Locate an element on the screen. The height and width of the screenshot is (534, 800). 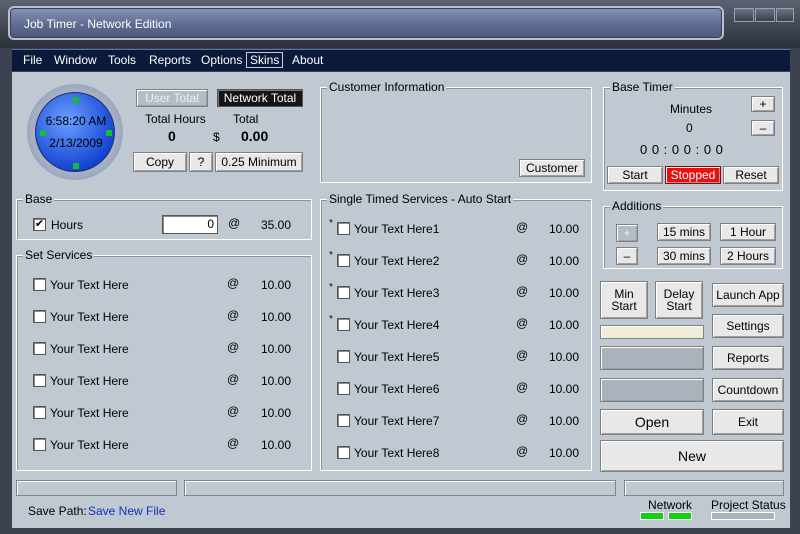
additions-title: Additions is located at coordinates (637, 206).